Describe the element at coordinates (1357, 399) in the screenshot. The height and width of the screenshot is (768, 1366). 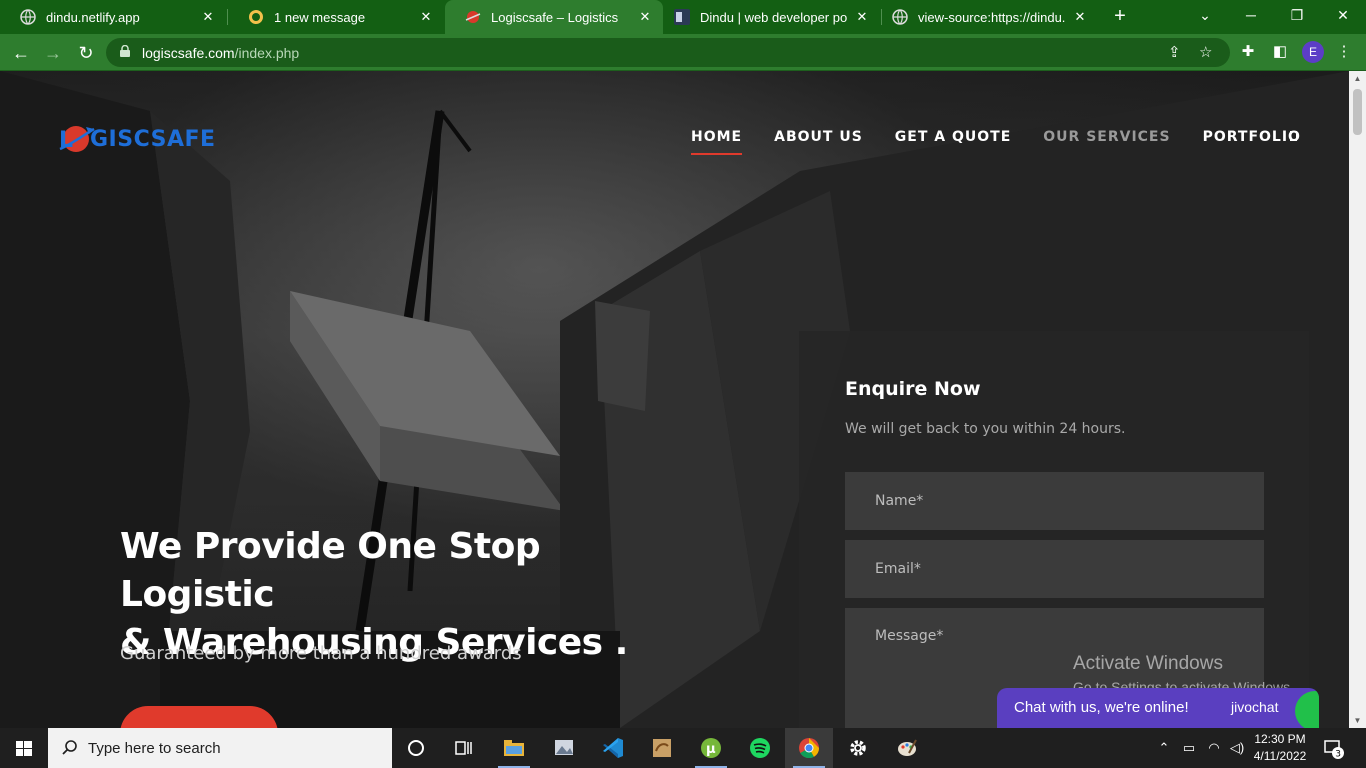
I see `page-scrollbar: ▲ ▼` at that location.